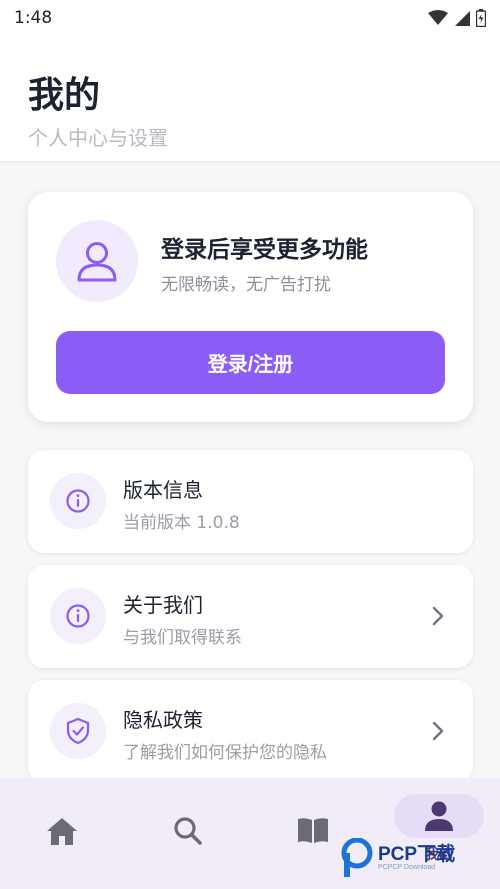 This screenshot has width=500, height=889. I want to click on menu-item-version: 版本信息 当前版本 1.0.8, so click(250, 501).